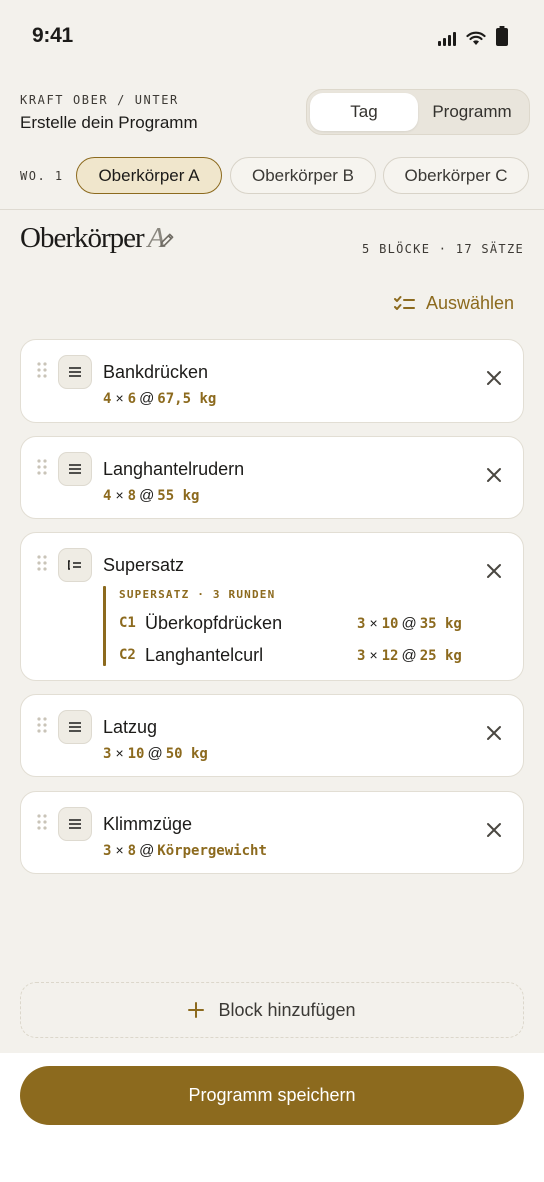 Image resolution: width=544 pixels, height=1182 pixels. I want to click on status-time: 9:41, so click(52, 35).